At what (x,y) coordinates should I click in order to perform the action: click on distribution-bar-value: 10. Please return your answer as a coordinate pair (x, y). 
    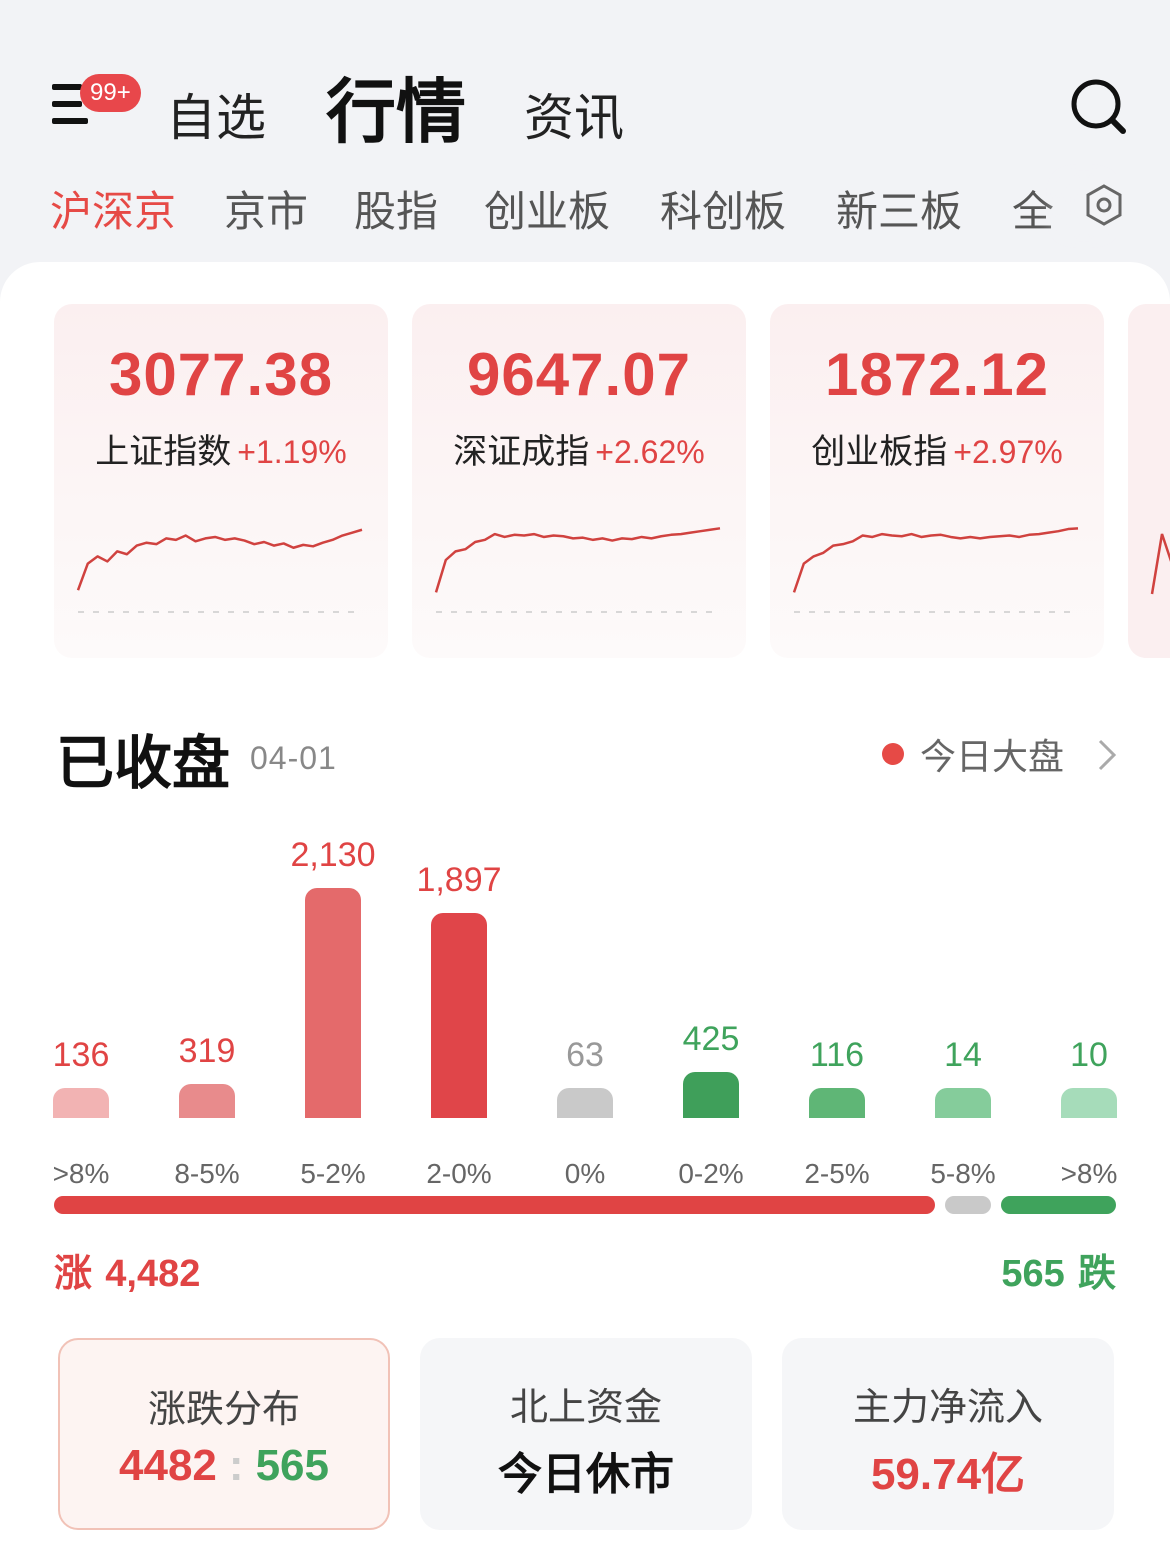
    Looking at the image, I should click on (1089, 1055).